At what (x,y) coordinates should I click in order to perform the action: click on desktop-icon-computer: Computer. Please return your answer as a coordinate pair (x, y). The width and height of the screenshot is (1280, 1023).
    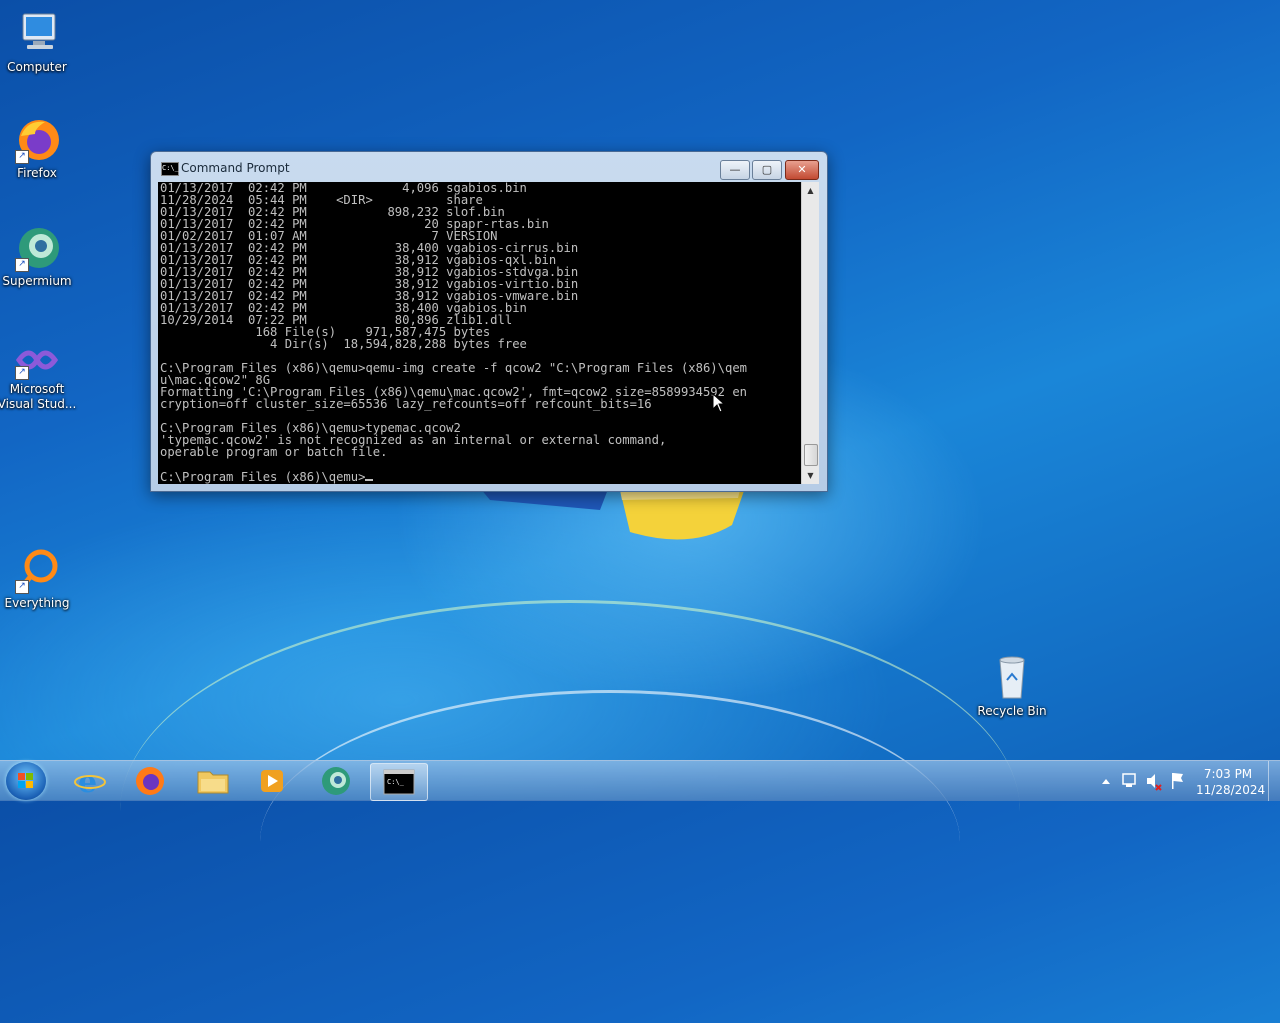
    Looking at the image, I should click on (38, 42).